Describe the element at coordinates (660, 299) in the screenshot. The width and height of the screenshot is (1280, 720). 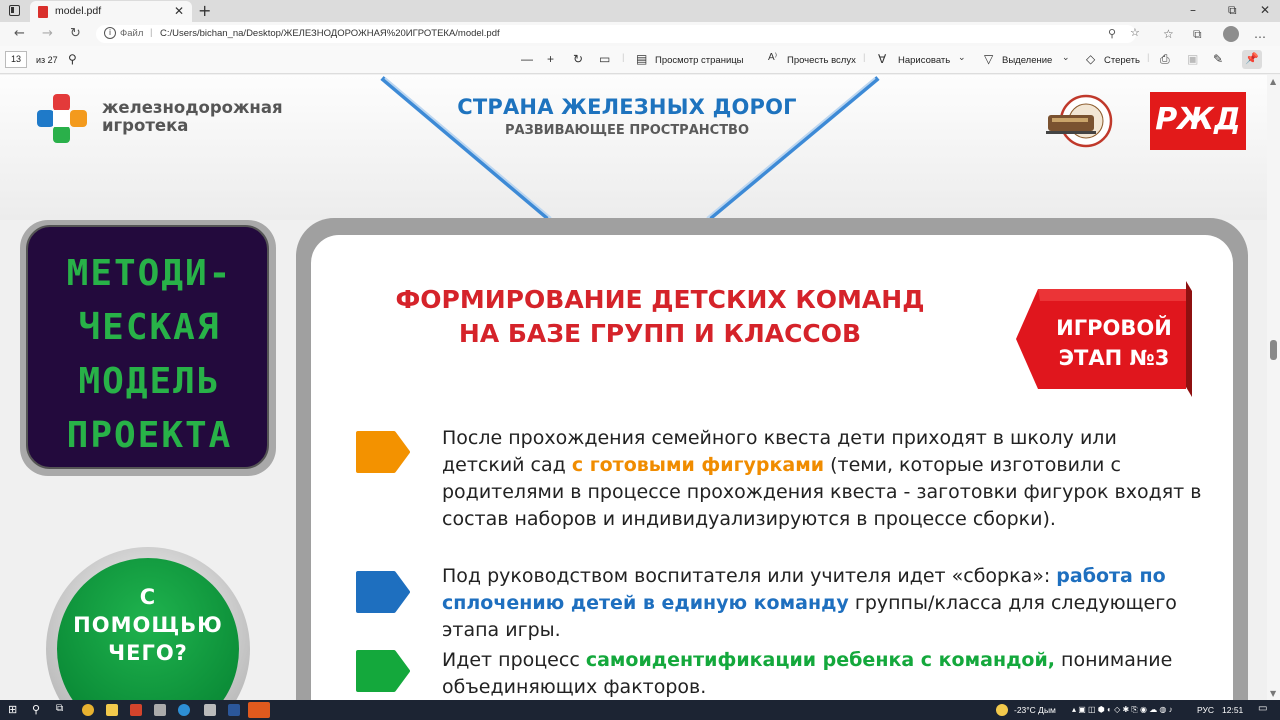
I see `card-title-line-1: ФОРМИРОВАНИЕ ДЕТСКИХ КОМАНД` at that location.